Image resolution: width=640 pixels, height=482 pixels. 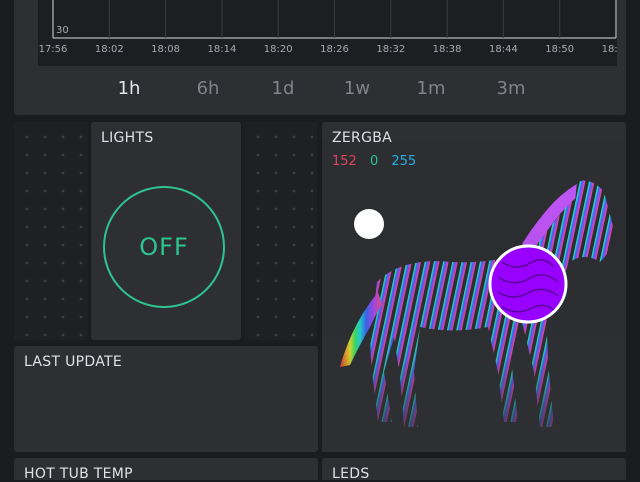 What do you see at coordinates (166, 470) in the screenshot?
I see `hot-tub-temp-card: HOT TUB TEMP` at bounding box center [166, 470].